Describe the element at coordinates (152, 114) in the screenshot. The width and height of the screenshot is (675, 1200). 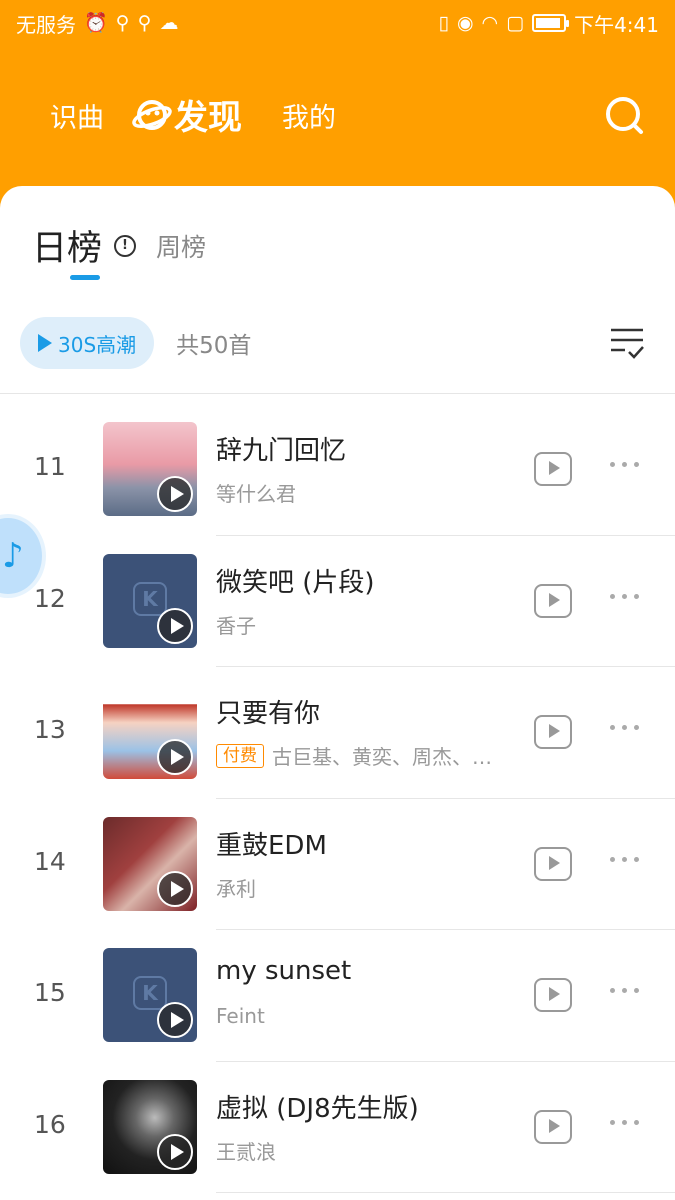
I see `planet-icon` at that location.